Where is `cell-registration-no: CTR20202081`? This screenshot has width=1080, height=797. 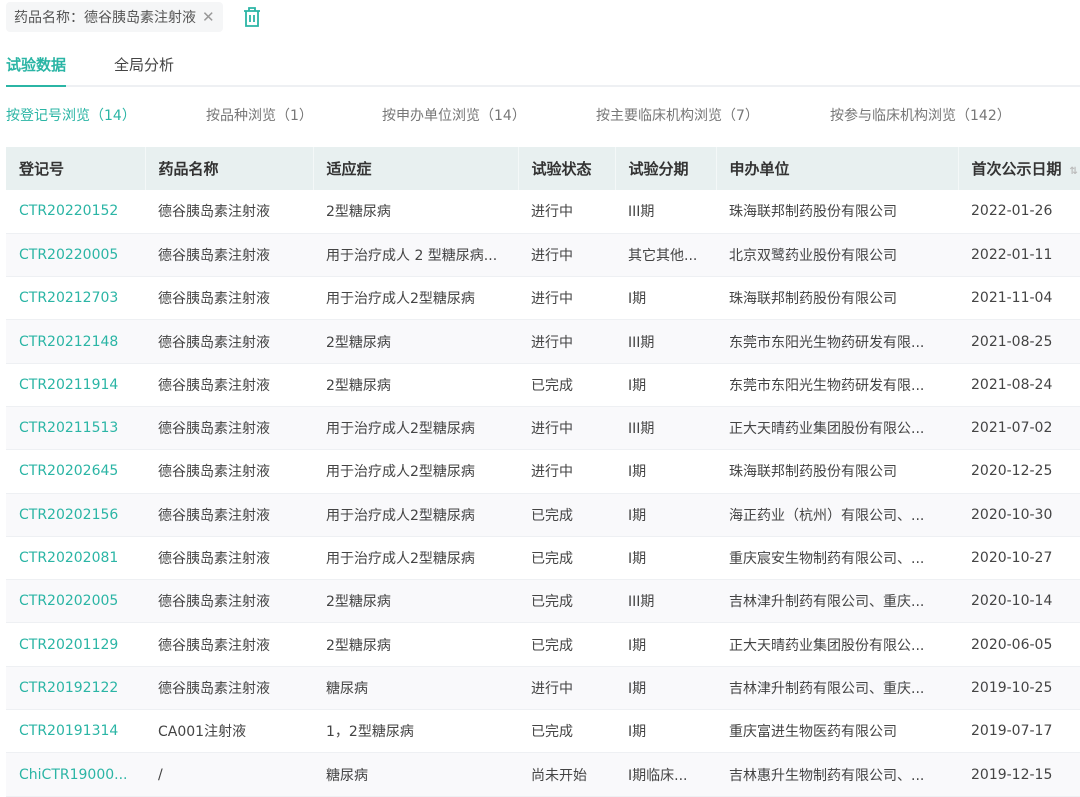 cell-registration-no: CTR20202081 is located at coordinates (75, 558).